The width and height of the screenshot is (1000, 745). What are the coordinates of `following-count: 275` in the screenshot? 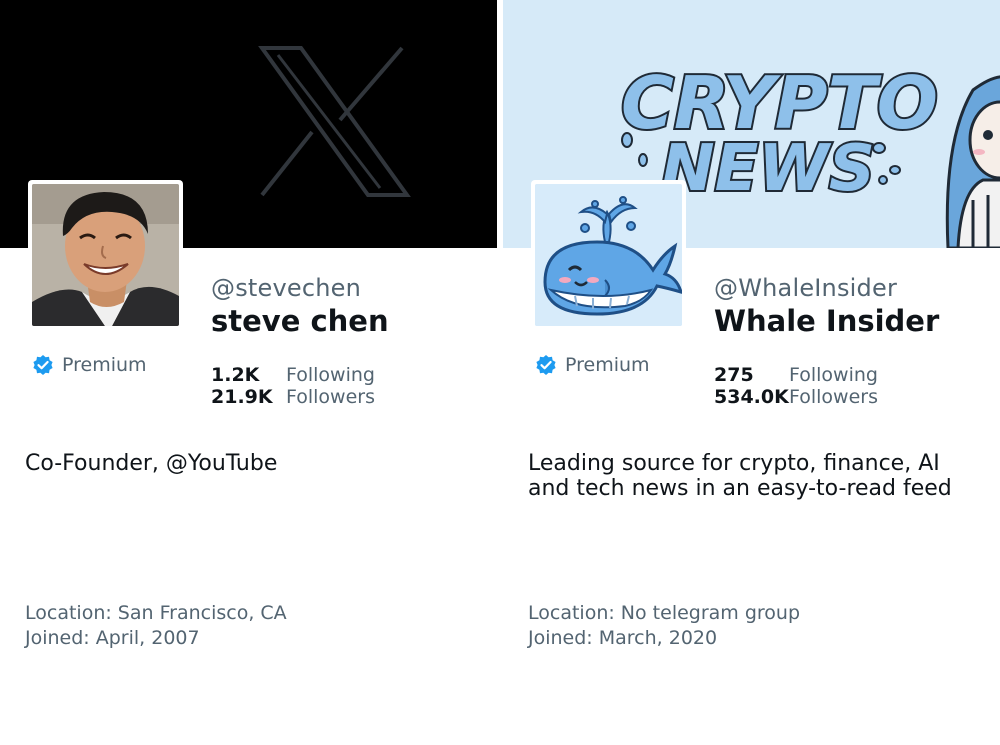 It's located at (734, 375).